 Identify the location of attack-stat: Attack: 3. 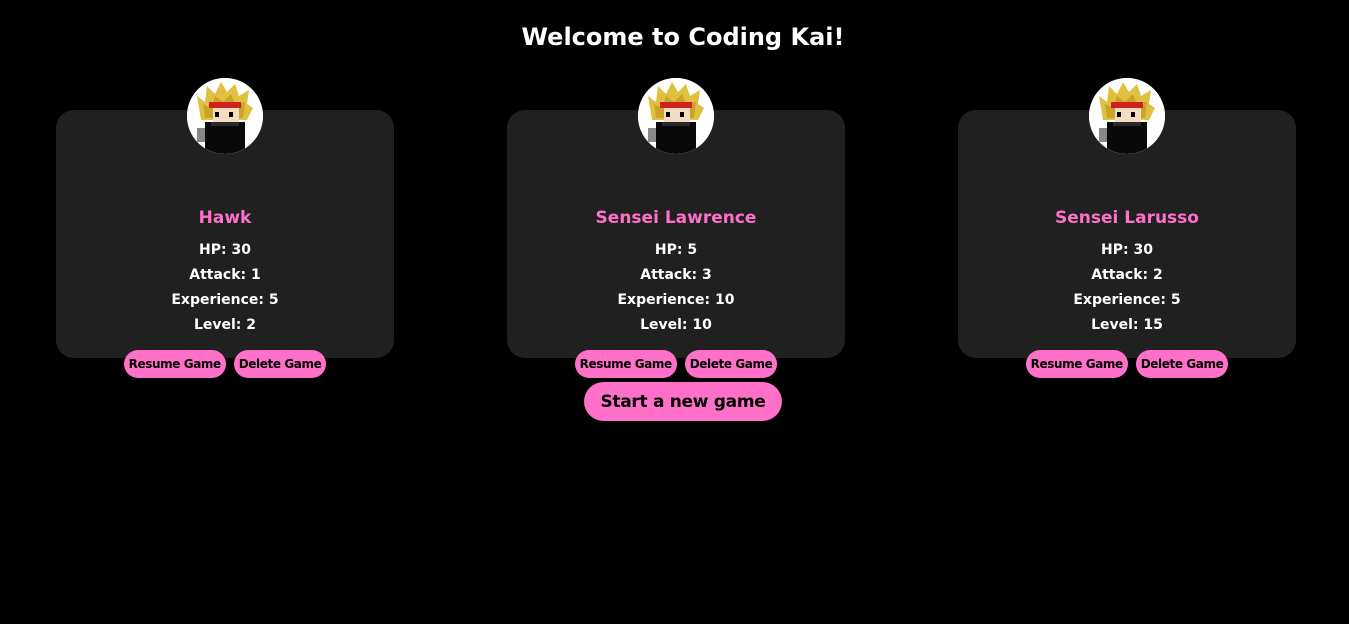
(676, 275).